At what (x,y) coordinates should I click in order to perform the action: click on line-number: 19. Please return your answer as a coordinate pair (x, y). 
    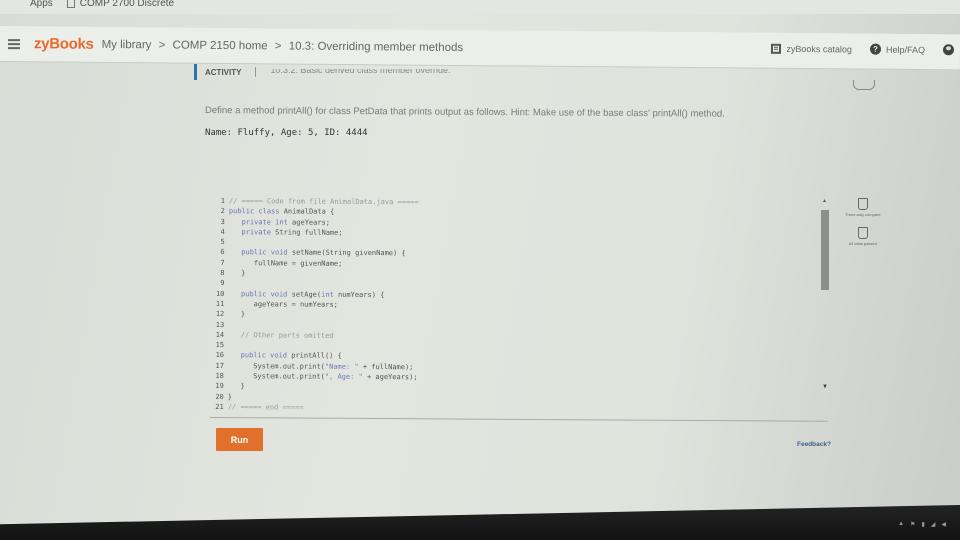
    Looking at the image, I should click on (219, 386).